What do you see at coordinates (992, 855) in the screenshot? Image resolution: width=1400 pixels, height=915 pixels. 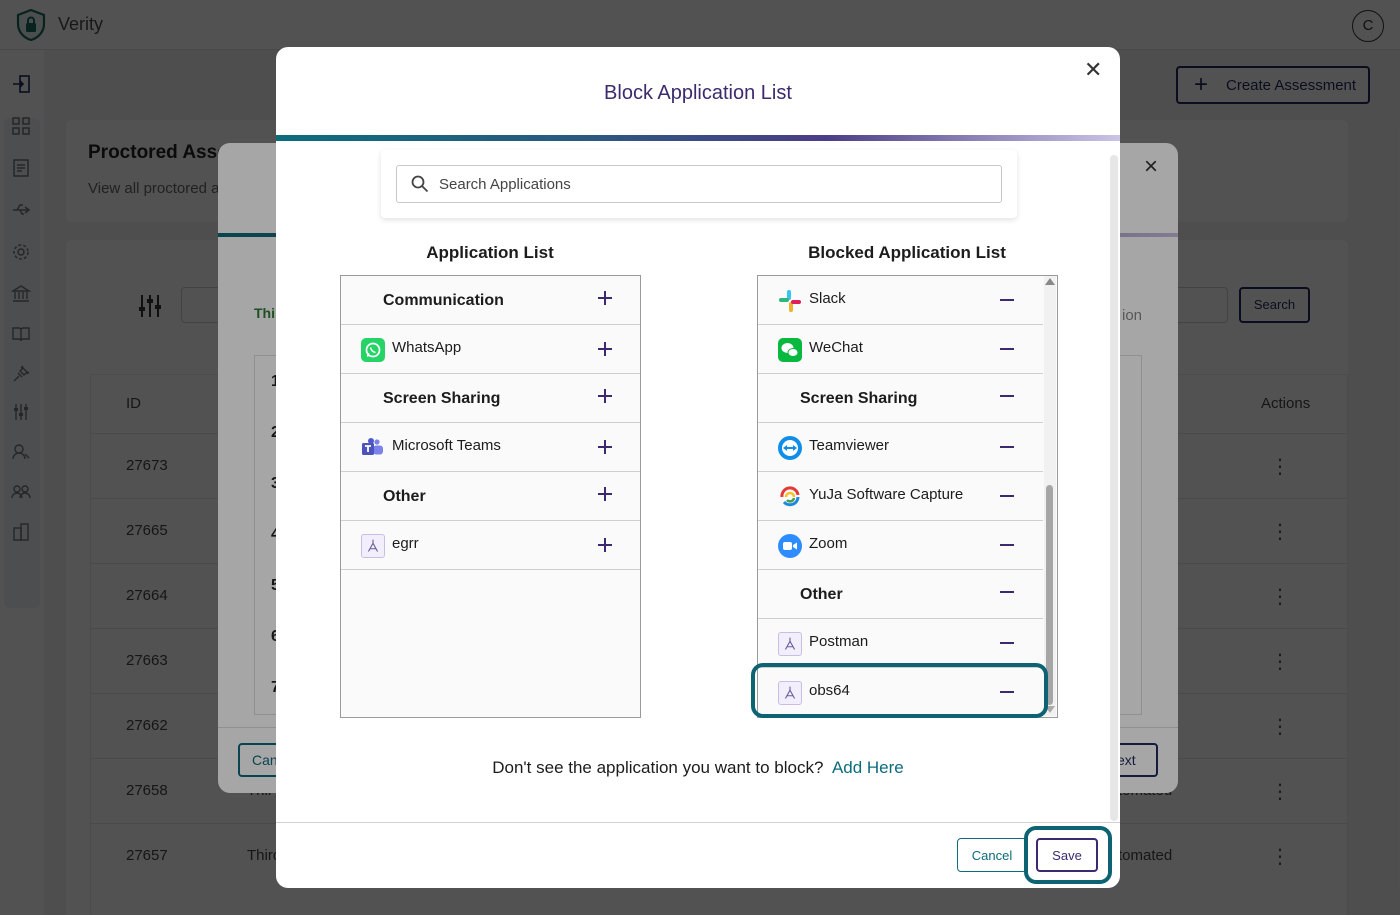 I see `cancel-button: Cancel` at bounding box center [992, 855].